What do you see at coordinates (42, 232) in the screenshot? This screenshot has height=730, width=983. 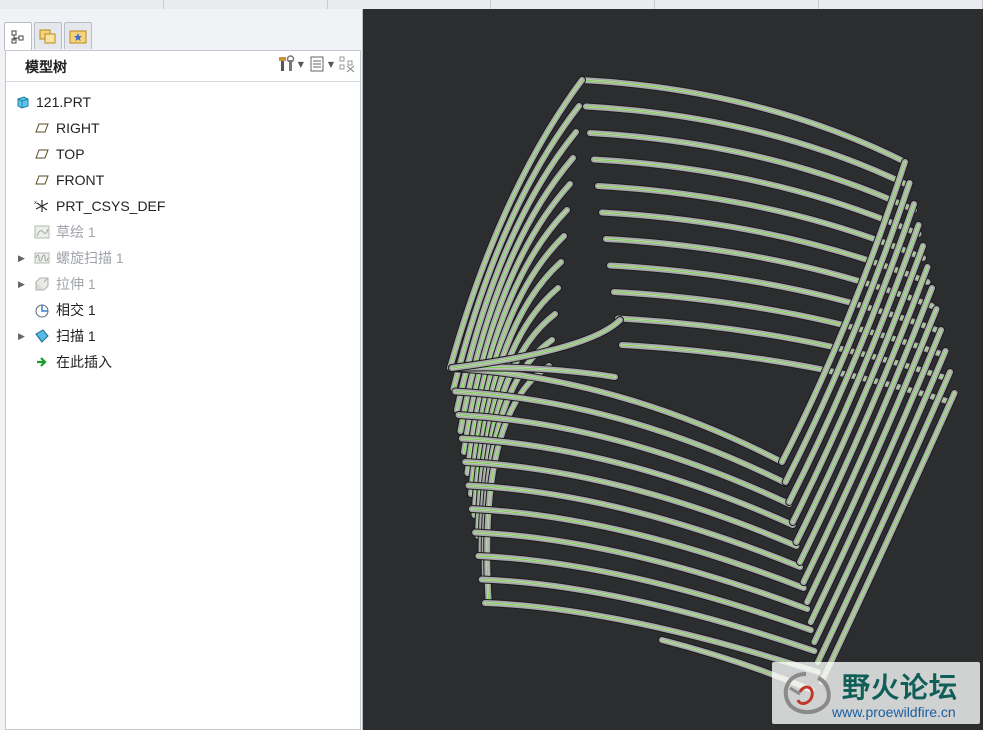 I see `sketch-icon` at bounding box center [42, 232].